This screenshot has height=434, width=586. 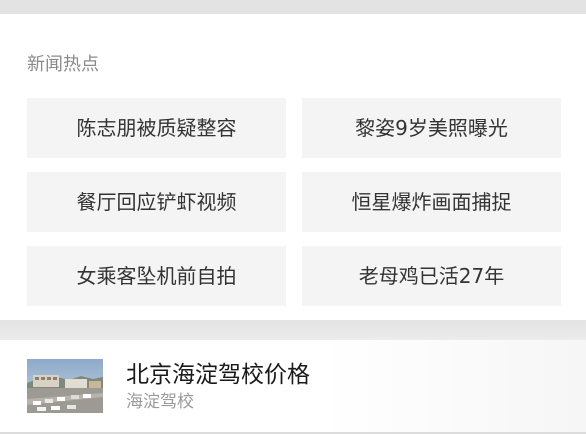 What do you see at coordinates (156, 202) in the screenshot?
I see `hot-news-item: 餐厅回应铲虾视频` at bounding box center [156, 202].